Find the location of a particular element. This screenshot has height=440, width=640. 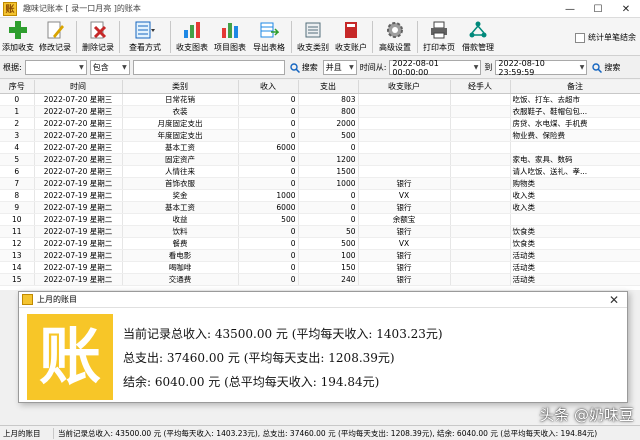

column-header-note: 备注 is located at coordinates (575, 87).